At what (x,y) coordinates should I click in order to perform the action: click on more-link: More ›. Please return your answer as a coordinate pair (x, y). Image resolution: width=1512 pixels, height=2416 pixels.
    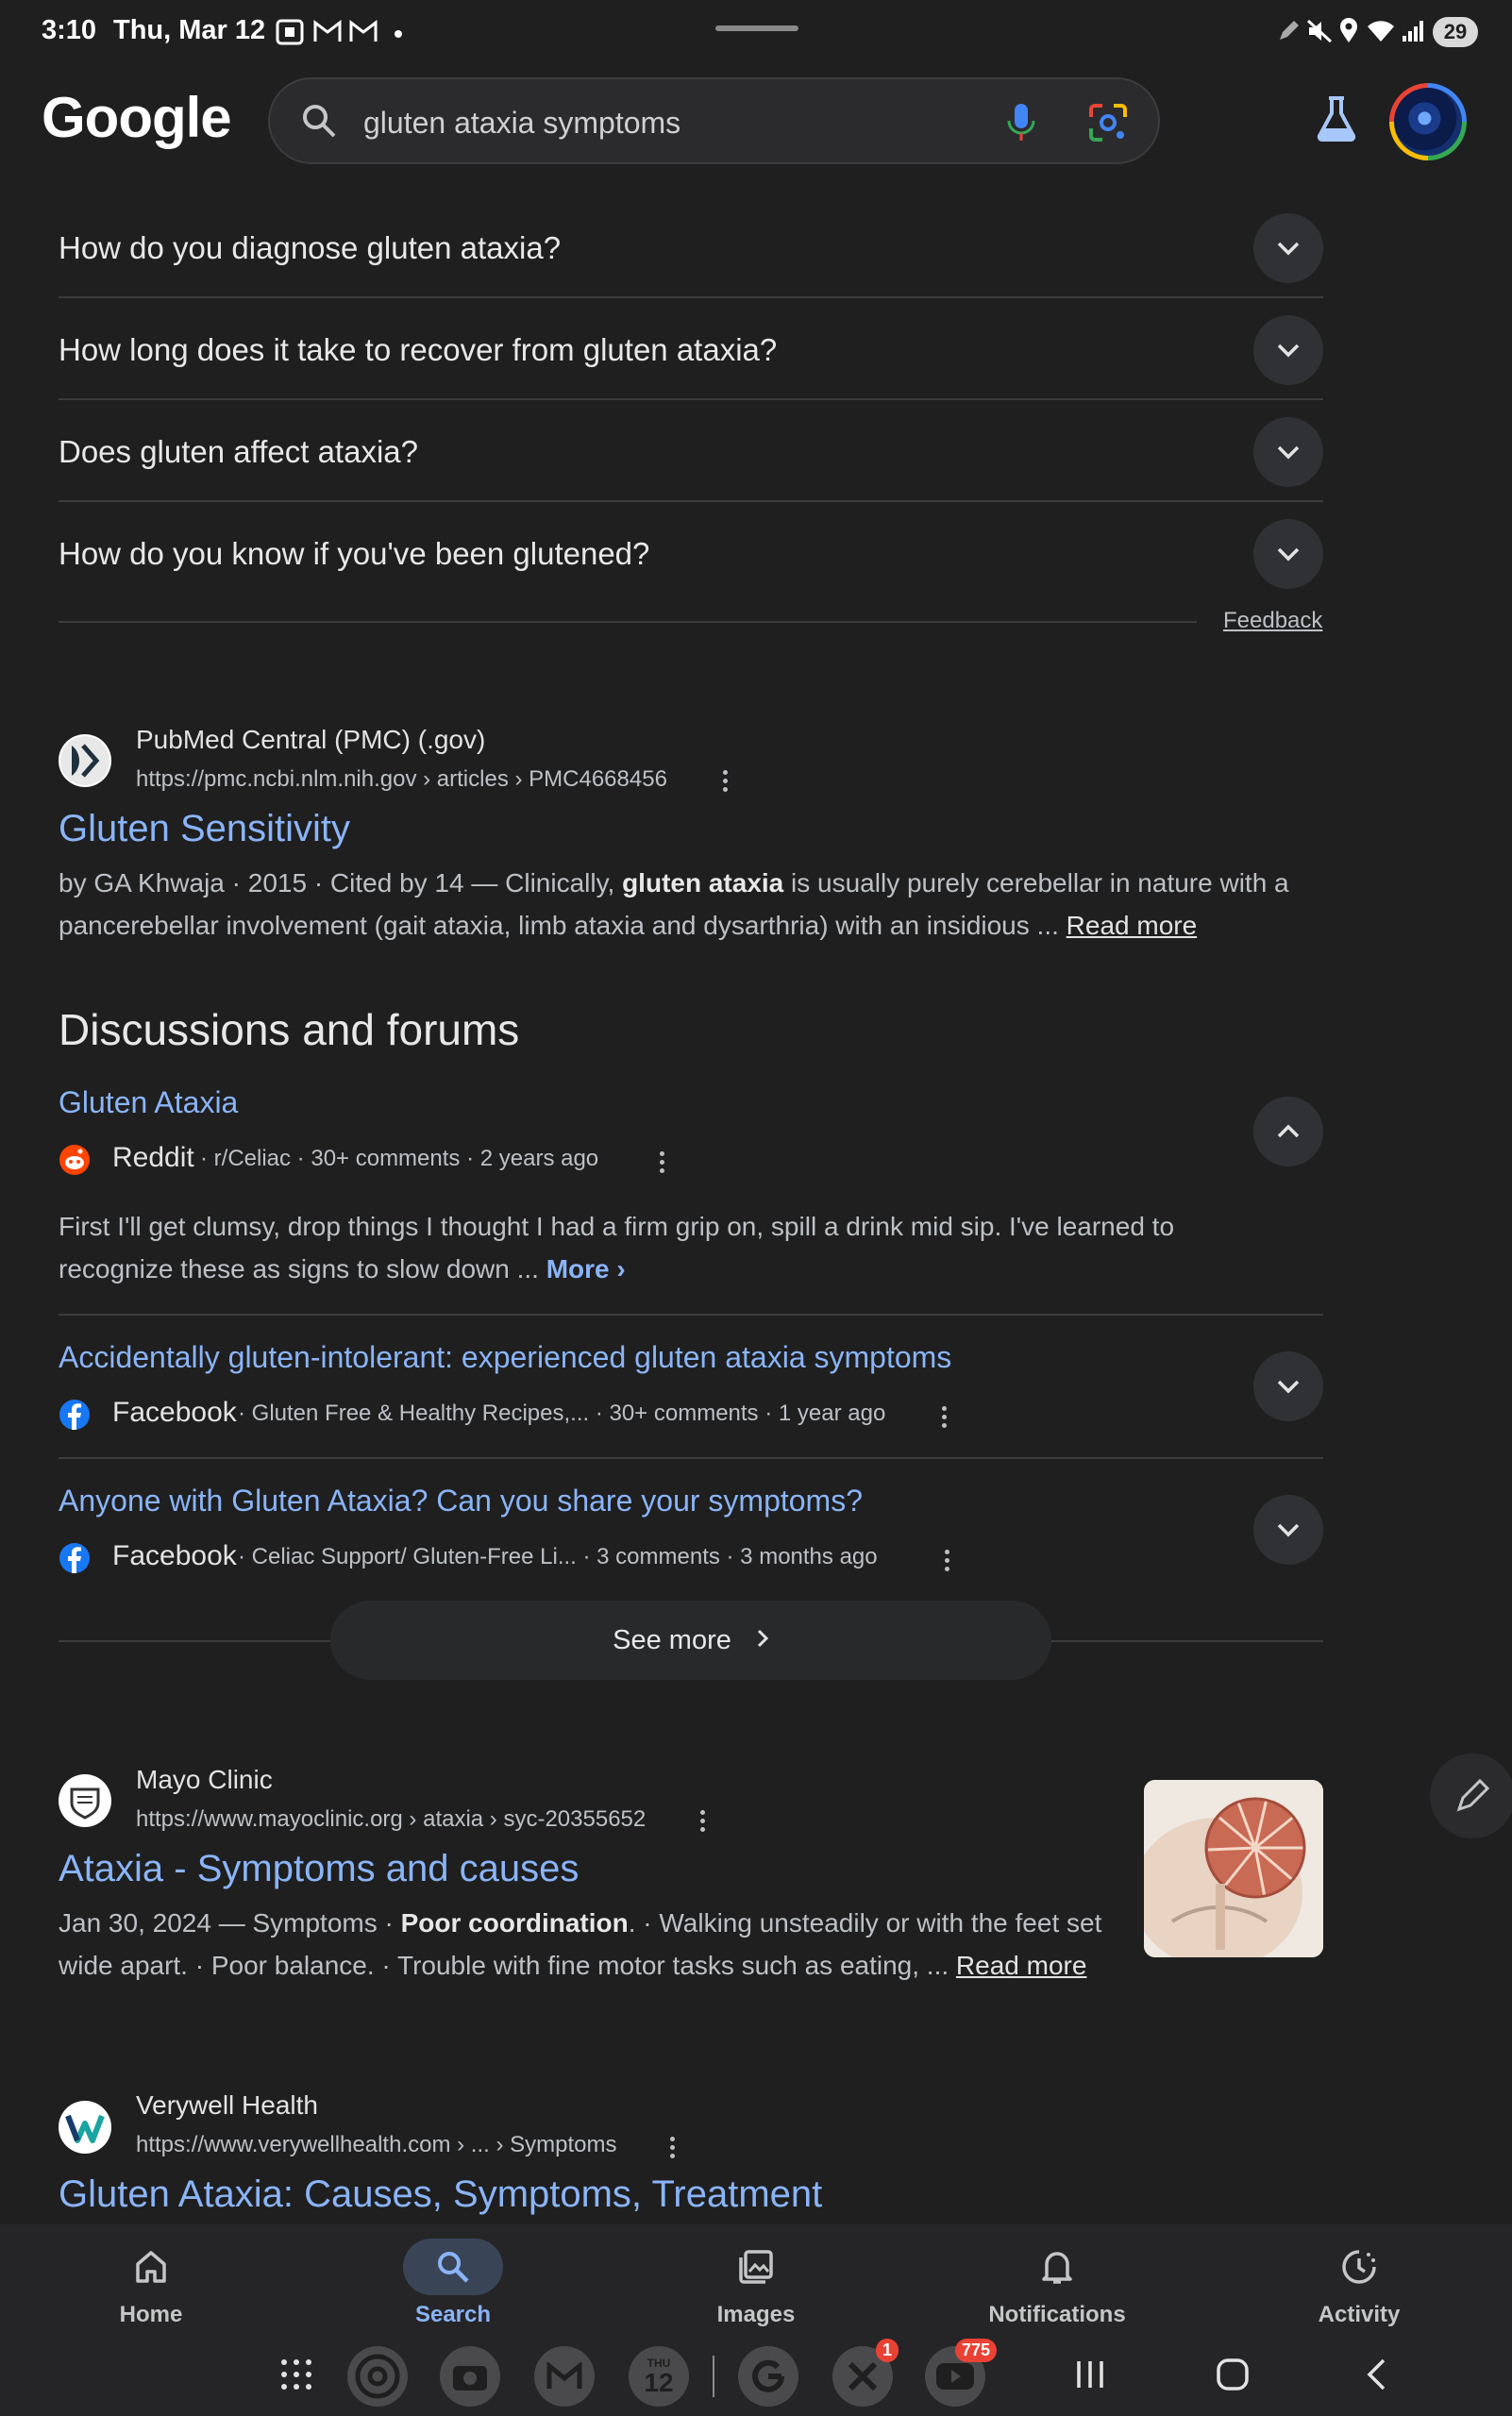
    Looking at the image, I should click on (586, 1269).